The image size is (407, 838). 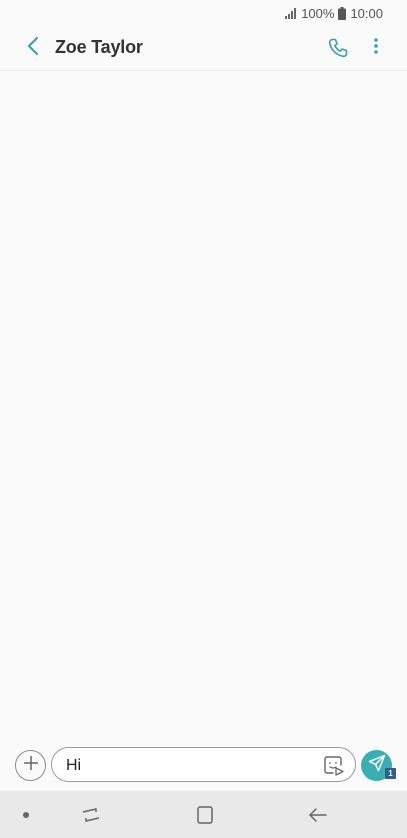 I want to click on message-input-value: Hi, so click(x=74, y=765).